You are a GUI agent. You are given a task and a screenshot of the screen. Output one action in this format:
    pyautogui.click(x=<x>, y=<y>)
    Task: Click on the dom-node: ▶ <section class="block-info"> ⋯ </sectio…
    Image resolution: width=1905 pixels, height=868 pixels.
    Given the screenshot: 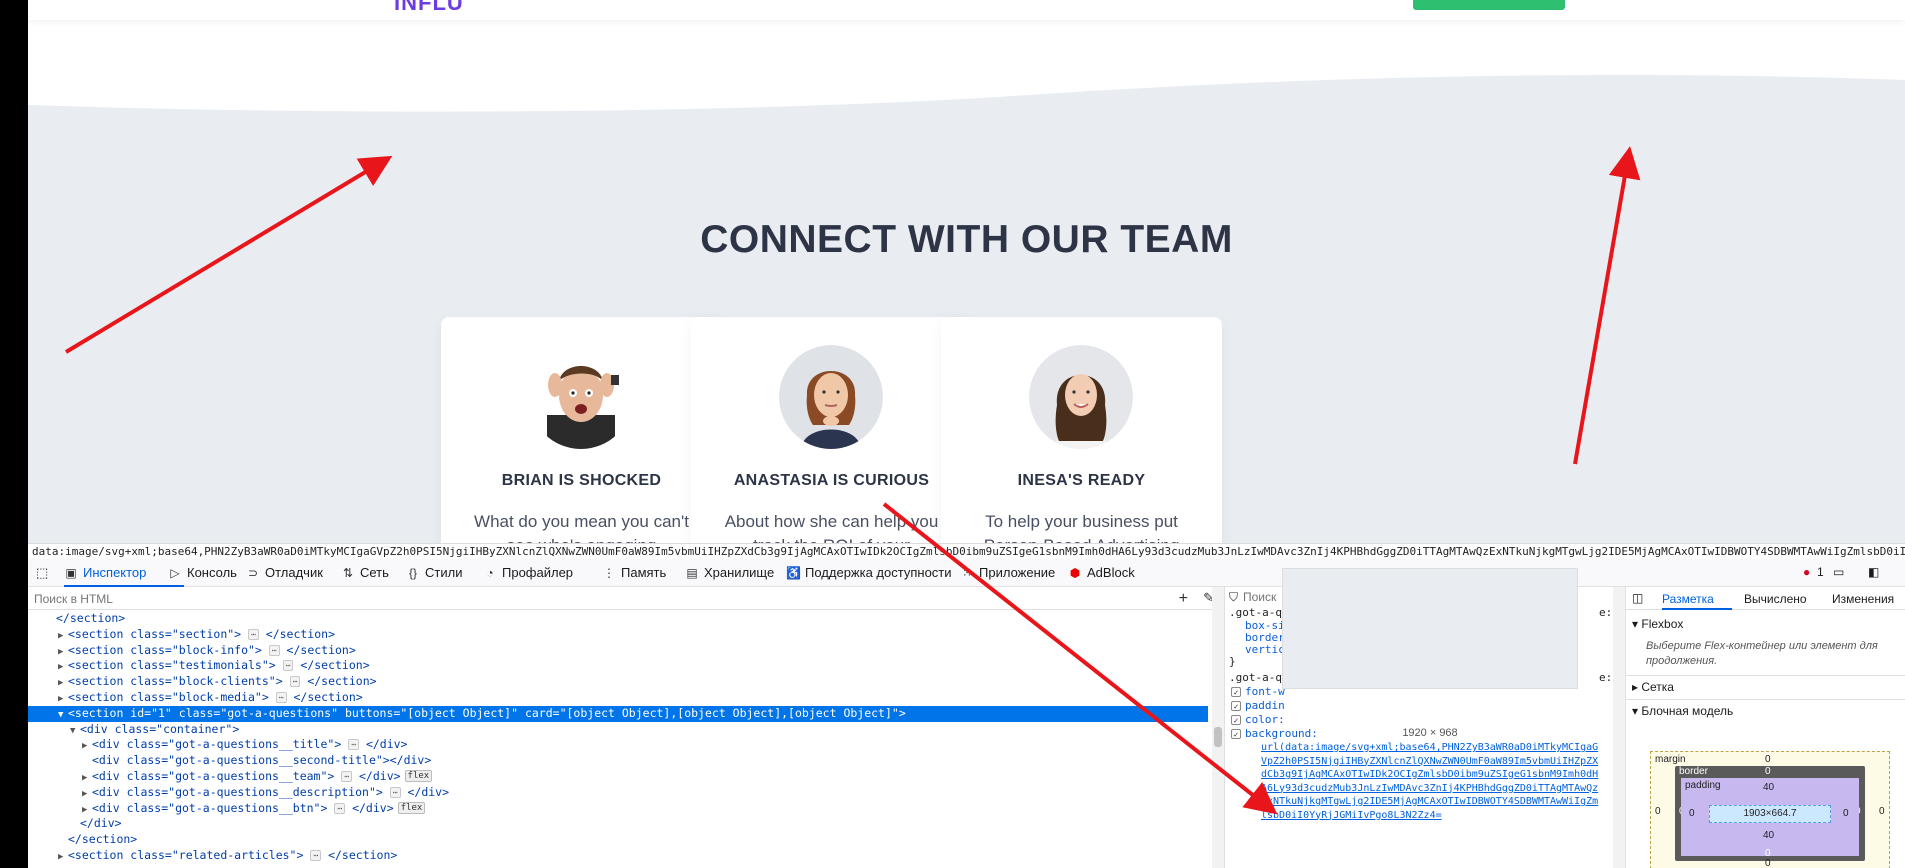 What is the action you would take?
    pyautogui.click(x=618, y=651)
    